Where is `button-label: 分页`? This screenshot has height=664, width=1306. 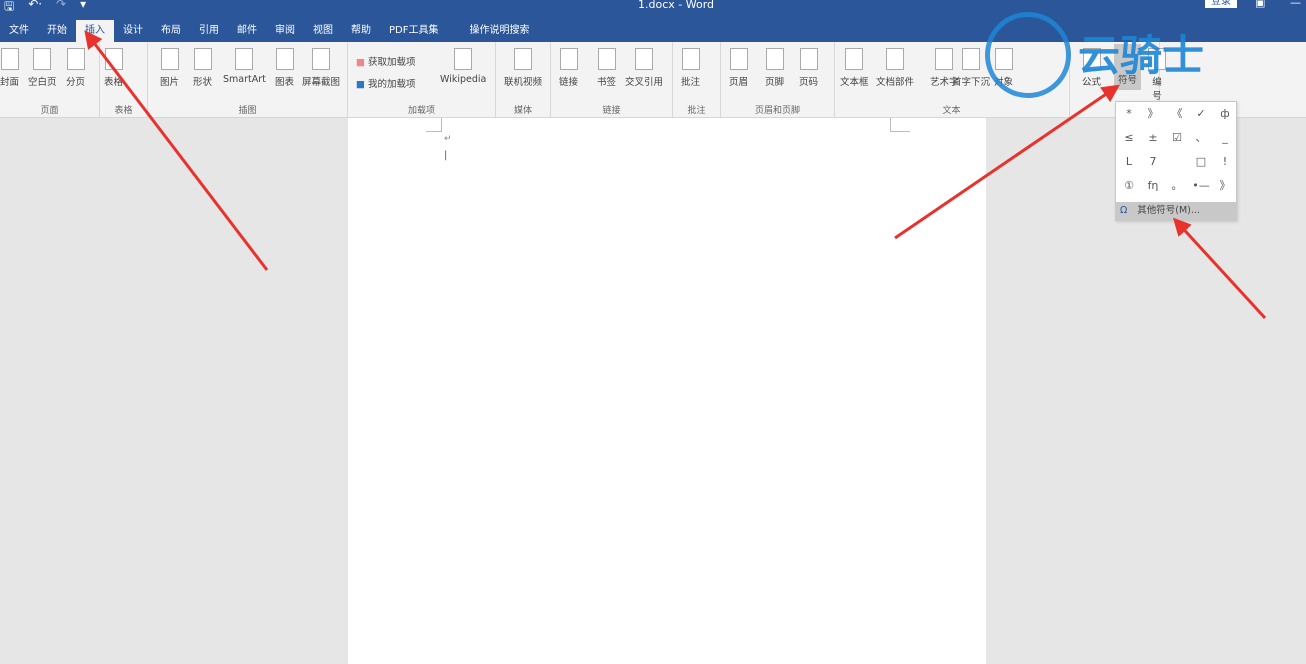
button-label: 分页 is located at coordinates (76, 82).